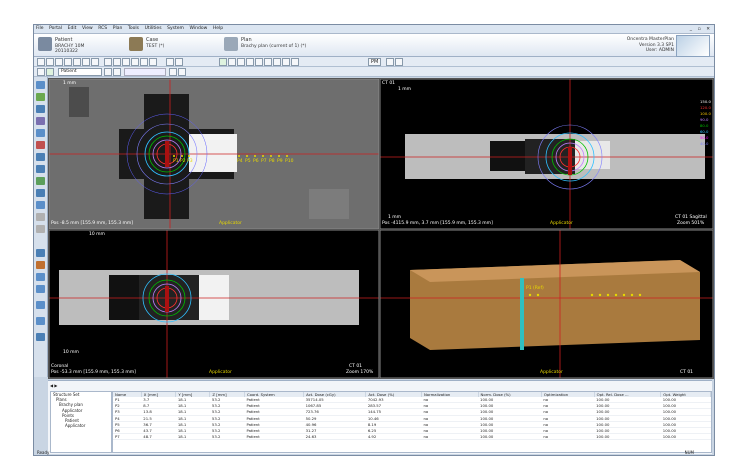 The image size is (751, 462). I want to click on menu-edit: Edit, so click(72, 29).